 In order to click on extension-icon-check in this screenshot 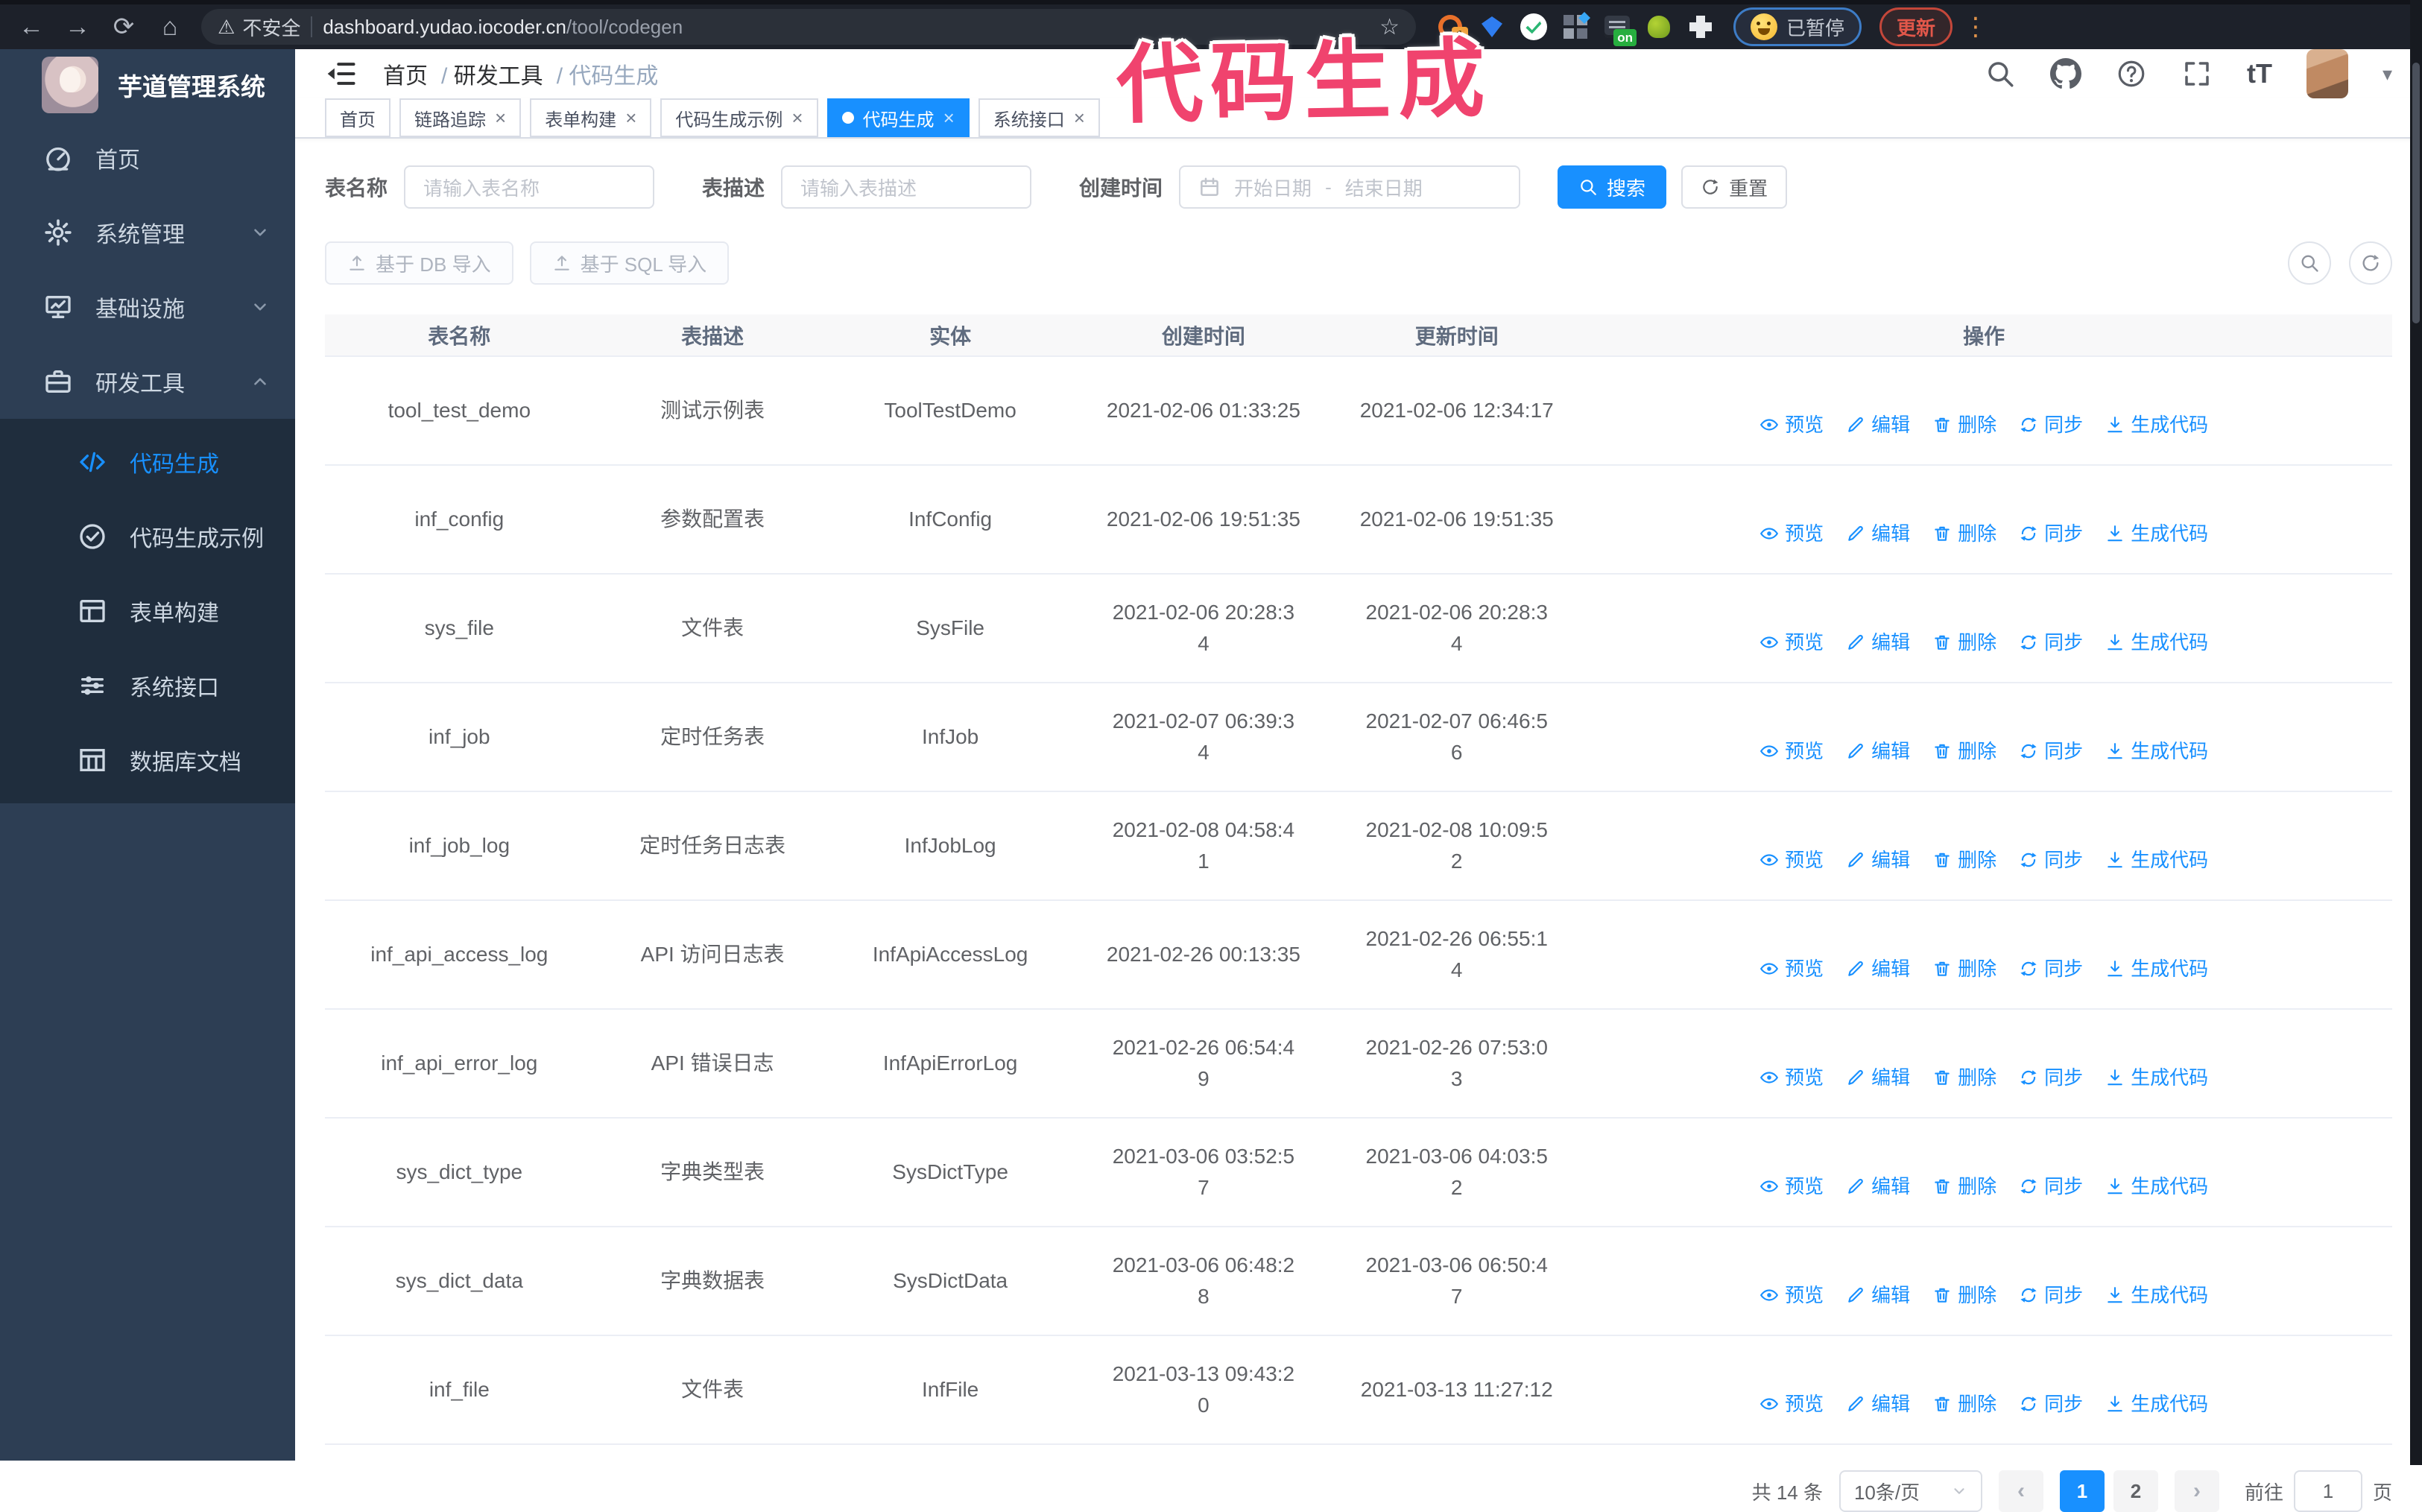, I will do `click(1533, 26)`.